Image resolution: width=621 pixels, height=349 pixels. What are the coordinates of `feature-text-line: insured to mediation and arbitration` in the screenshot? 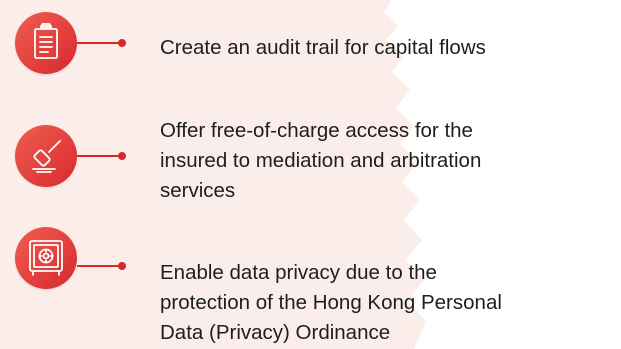 It's located at (321, 160).